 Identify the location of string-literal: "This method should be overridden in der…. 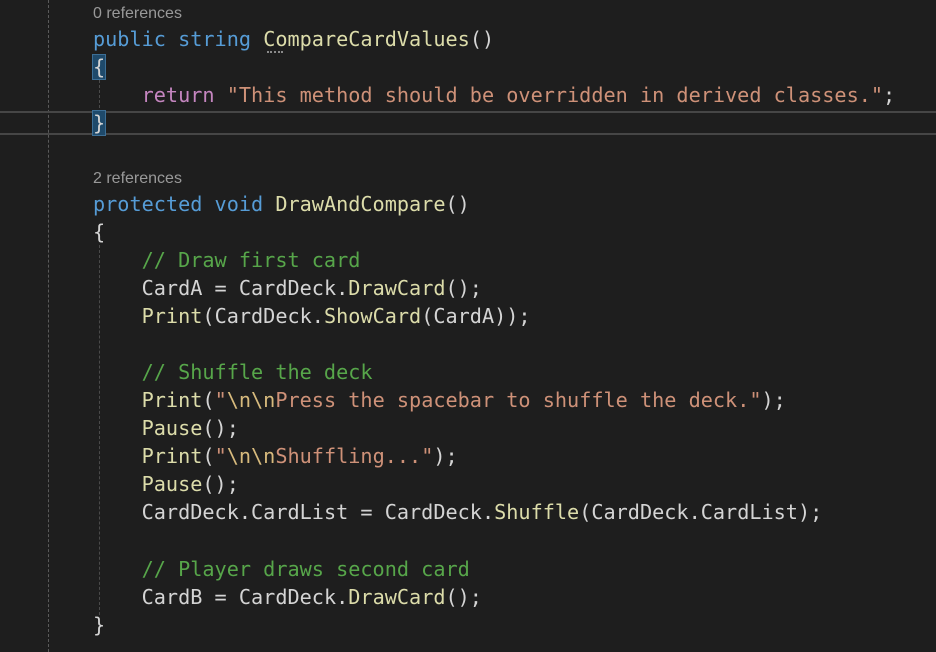
(555, 95).